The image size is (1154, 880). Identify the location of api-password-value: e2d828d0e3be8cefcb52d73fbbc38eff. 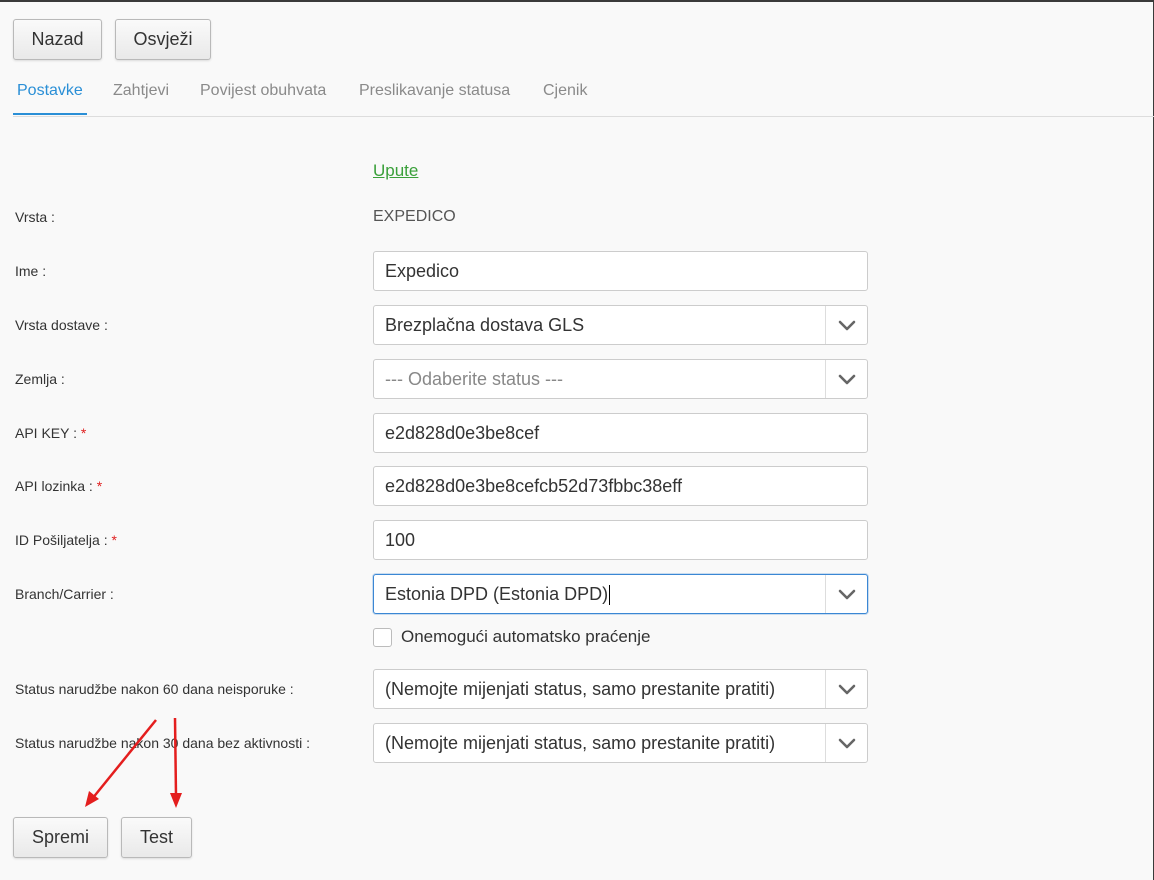
(533, 486).